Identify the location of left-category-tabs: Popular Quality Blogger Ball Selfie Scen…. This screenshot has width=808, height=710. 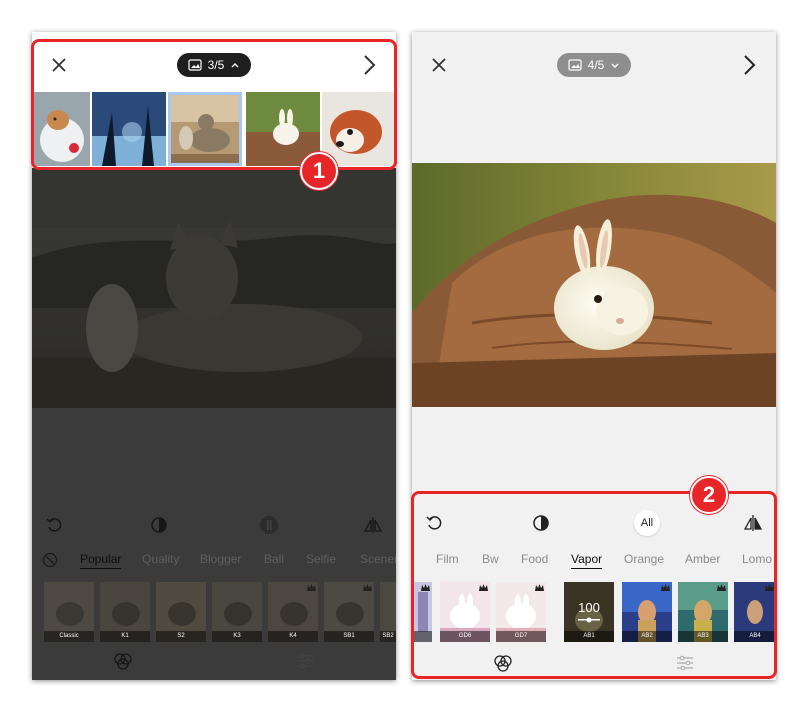
(214, 560).